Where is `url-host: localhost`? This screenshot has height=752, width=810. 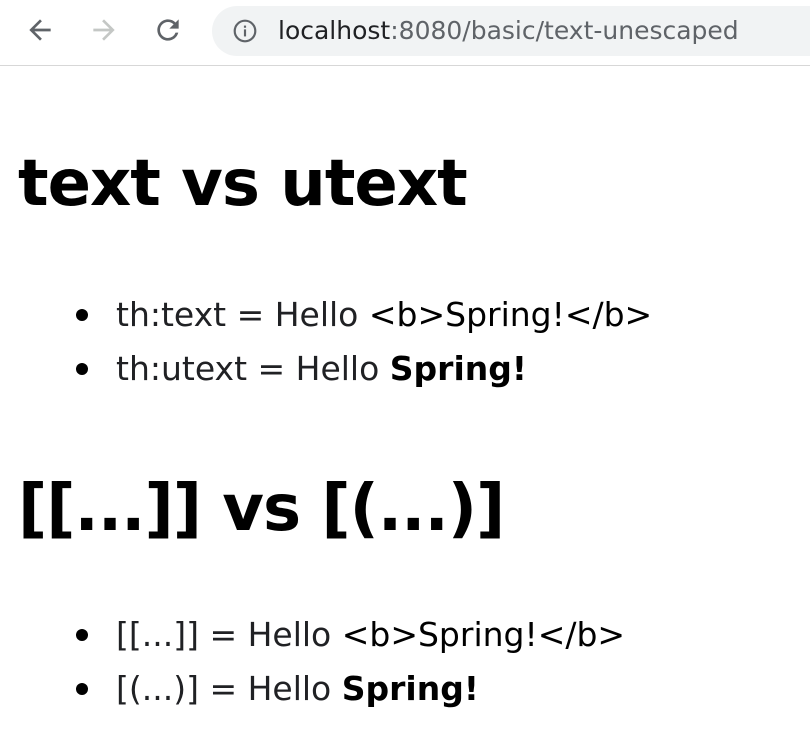
url-host: localhost is located at coordinates (334, 30).